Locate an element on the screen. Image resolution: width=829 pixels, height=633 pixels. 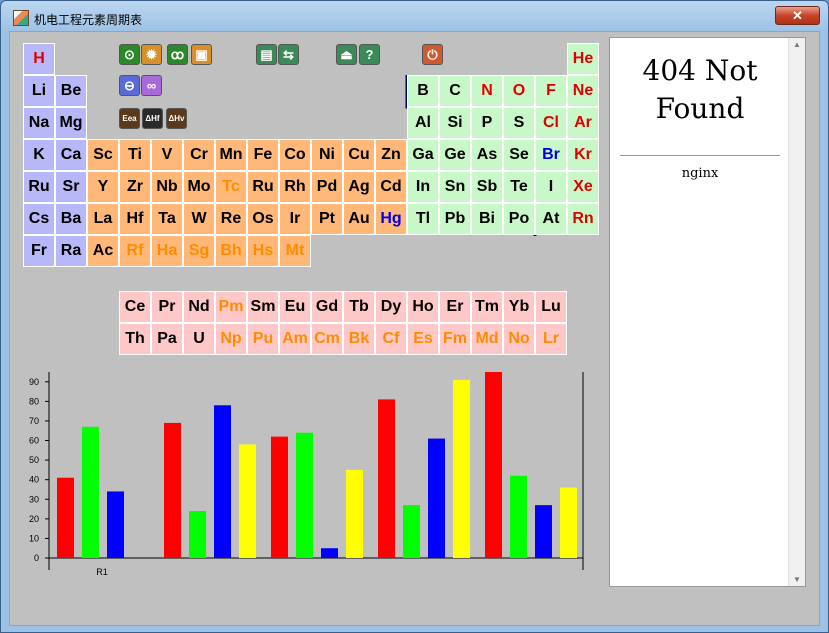
element-lr: Lr is located at coordinates (551, 339).